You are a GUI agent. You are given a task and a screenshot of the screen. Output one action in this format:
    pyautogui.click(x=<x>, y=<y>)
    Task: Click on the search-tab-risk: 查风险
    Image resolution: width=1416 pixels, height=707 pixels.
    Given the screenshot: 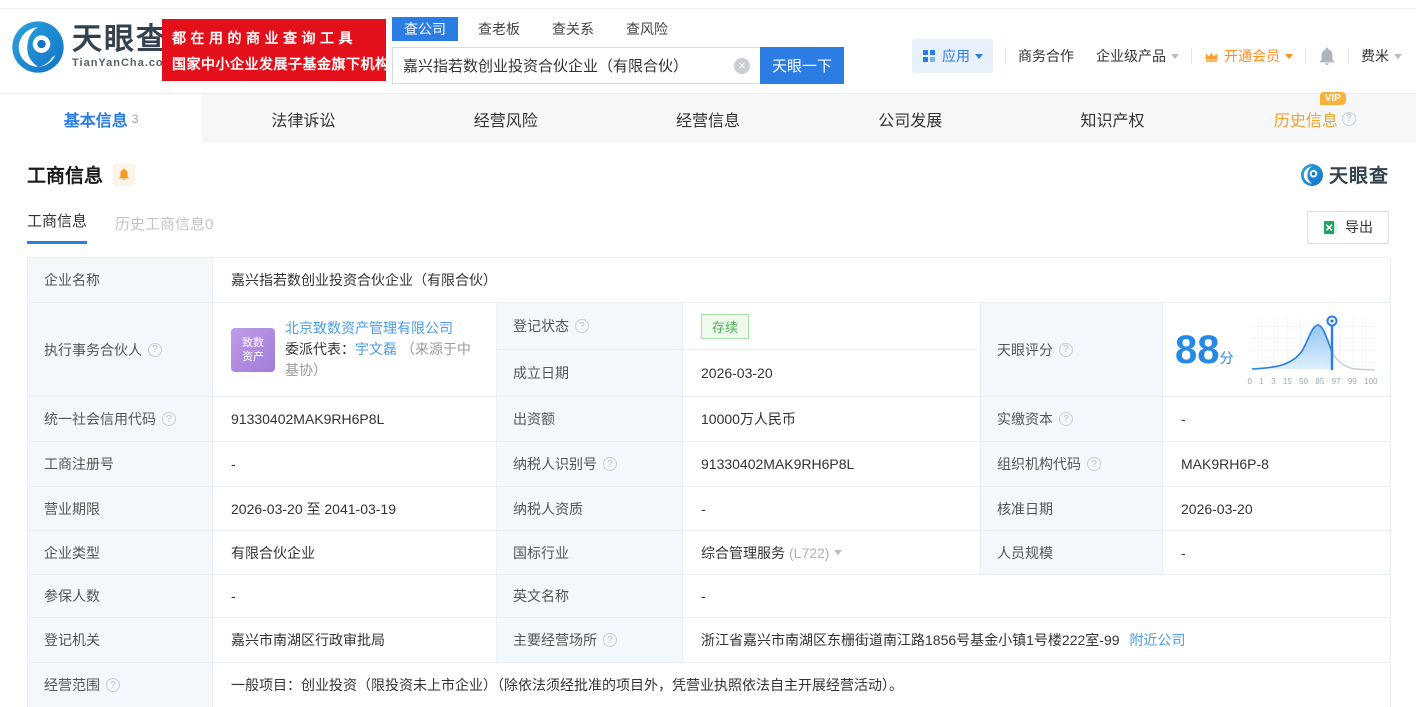 What is the action you would take?
    pyautogui.click(x=647, y=29)
    